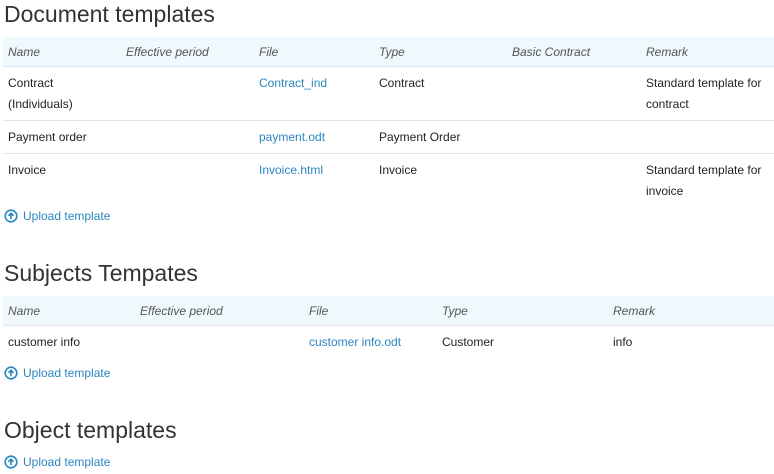  I want to click on remark: info, so click(623, 342).